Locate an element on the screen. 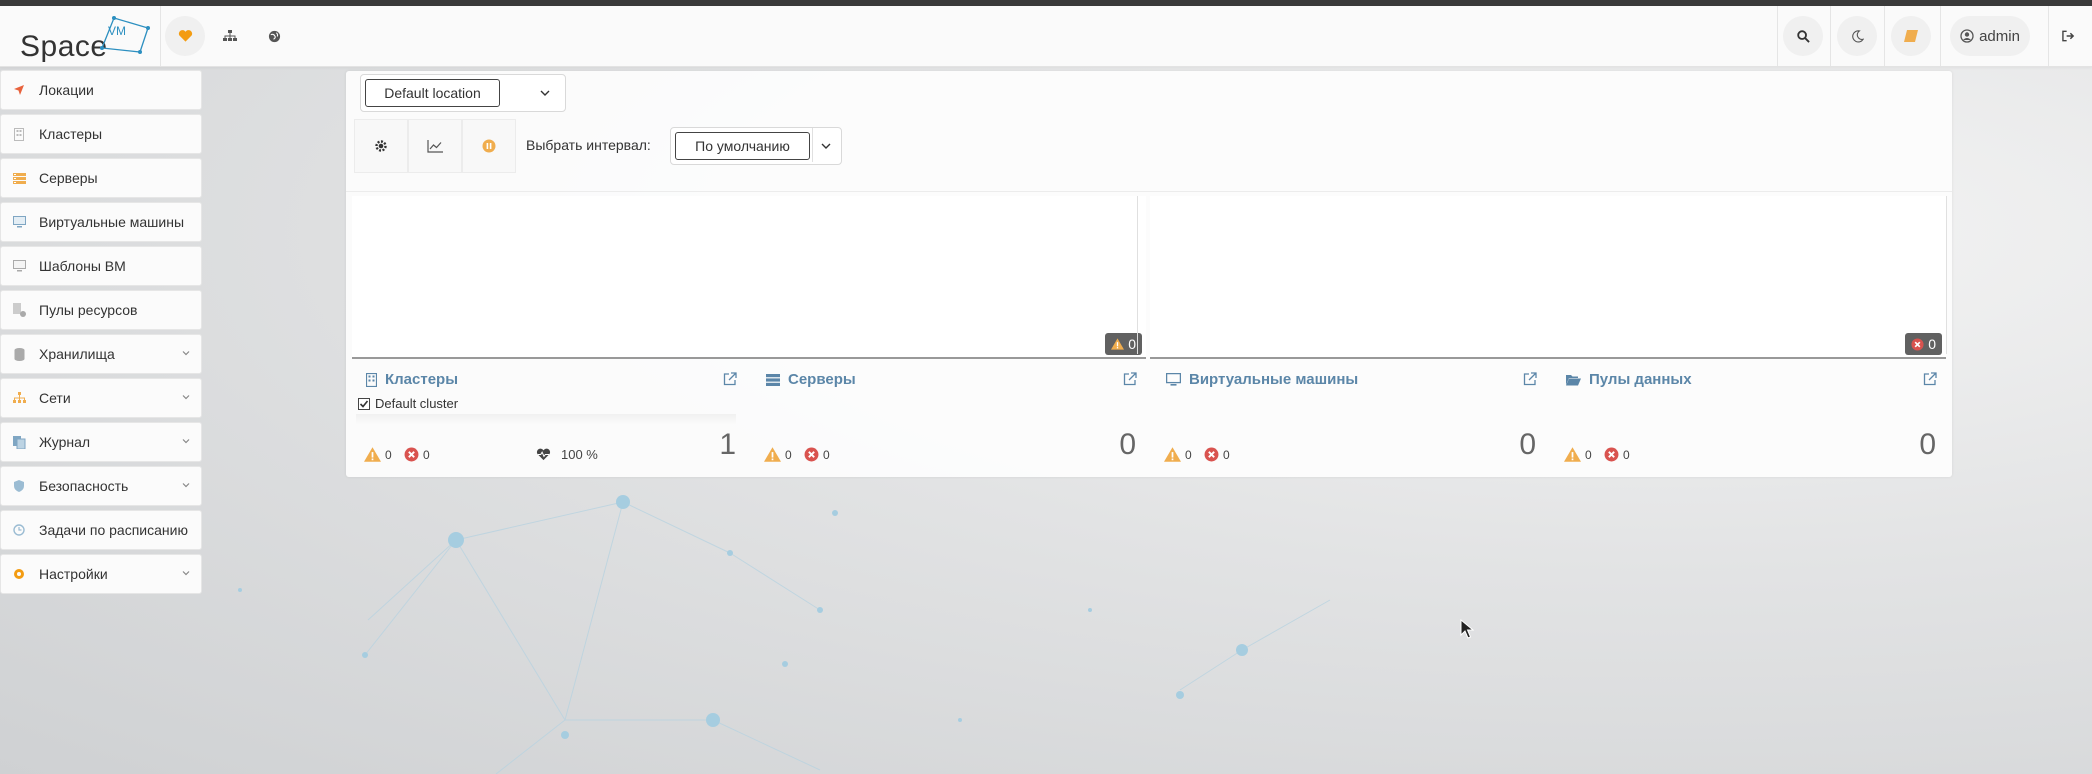  sidebar-item-label: Хранилища is located at coordinates (77, 354).